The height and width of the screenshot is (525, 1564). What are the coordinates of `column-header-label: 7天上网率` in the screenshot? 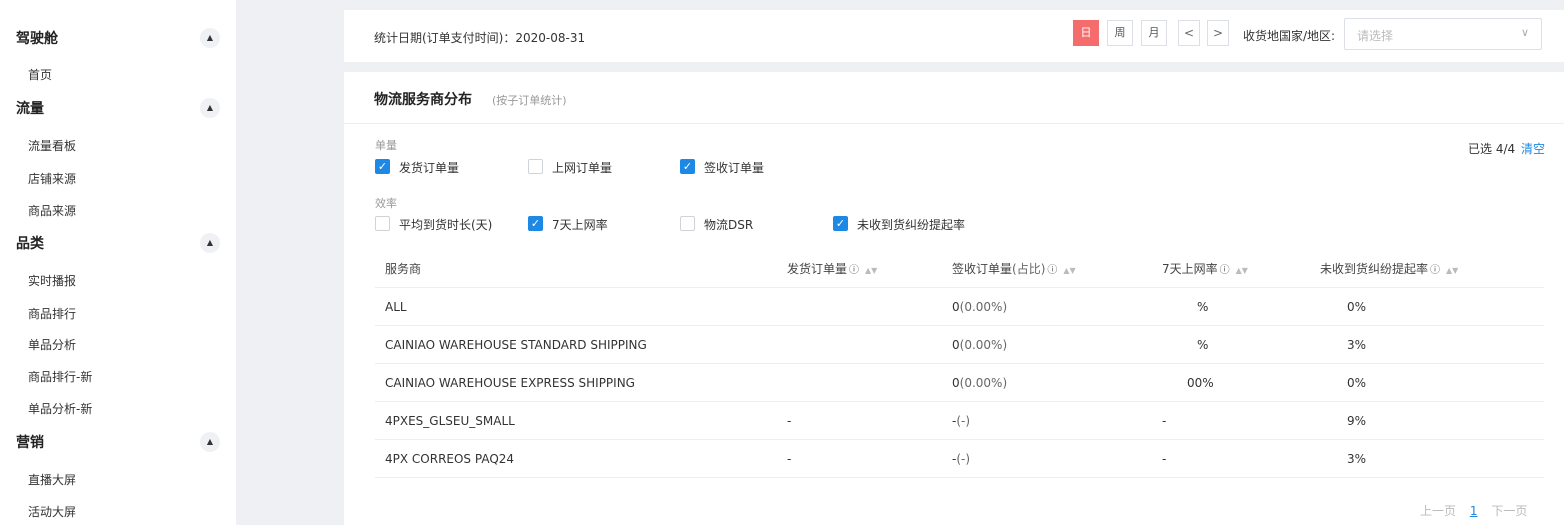 It's located at (1190, 269).